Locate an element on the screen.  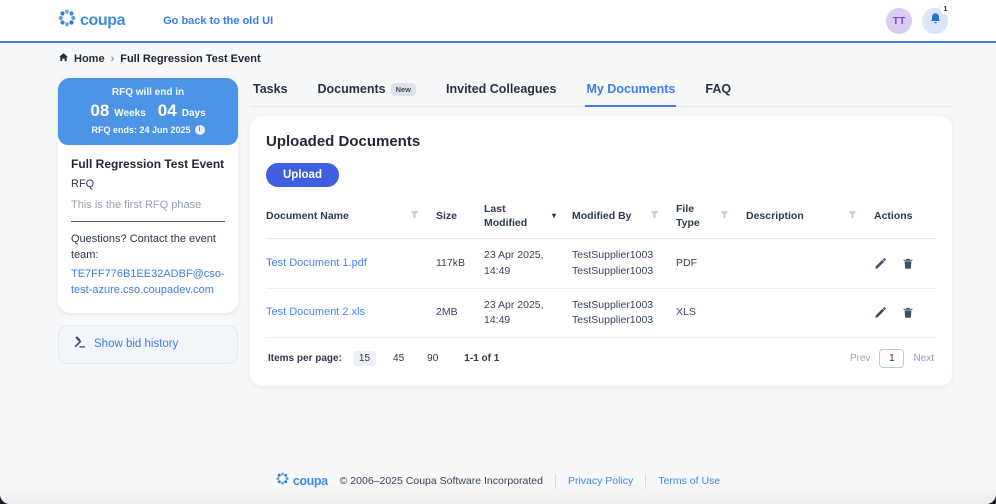
col-document-name: Document Name is located at coordinates (351, 217).